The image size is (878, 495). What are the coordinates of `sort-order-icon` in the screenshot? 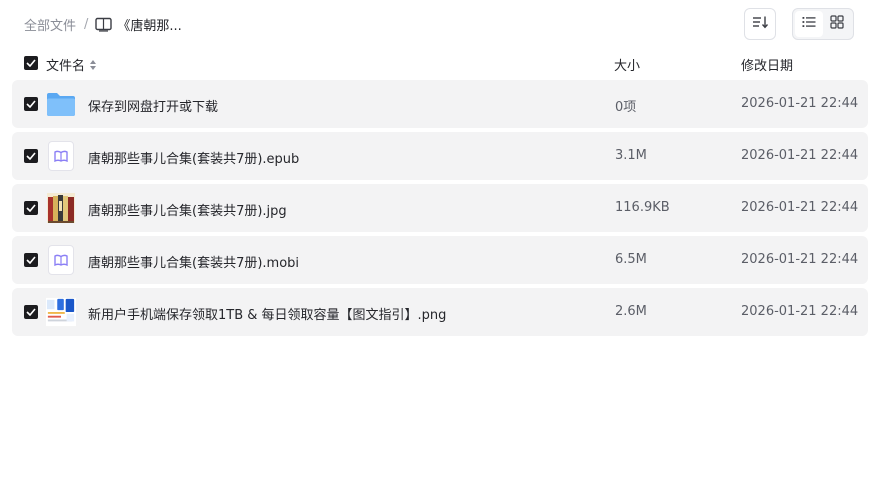 It's located at (760, 24).